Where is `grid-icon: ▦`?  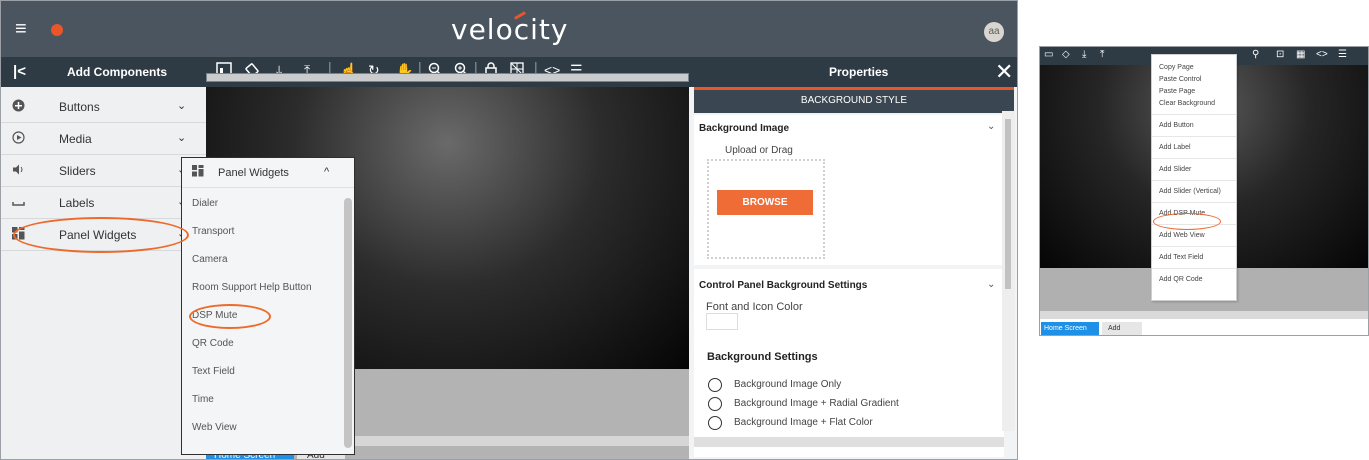
grid-icon: ▦ is located at coordinates (1300, 54).